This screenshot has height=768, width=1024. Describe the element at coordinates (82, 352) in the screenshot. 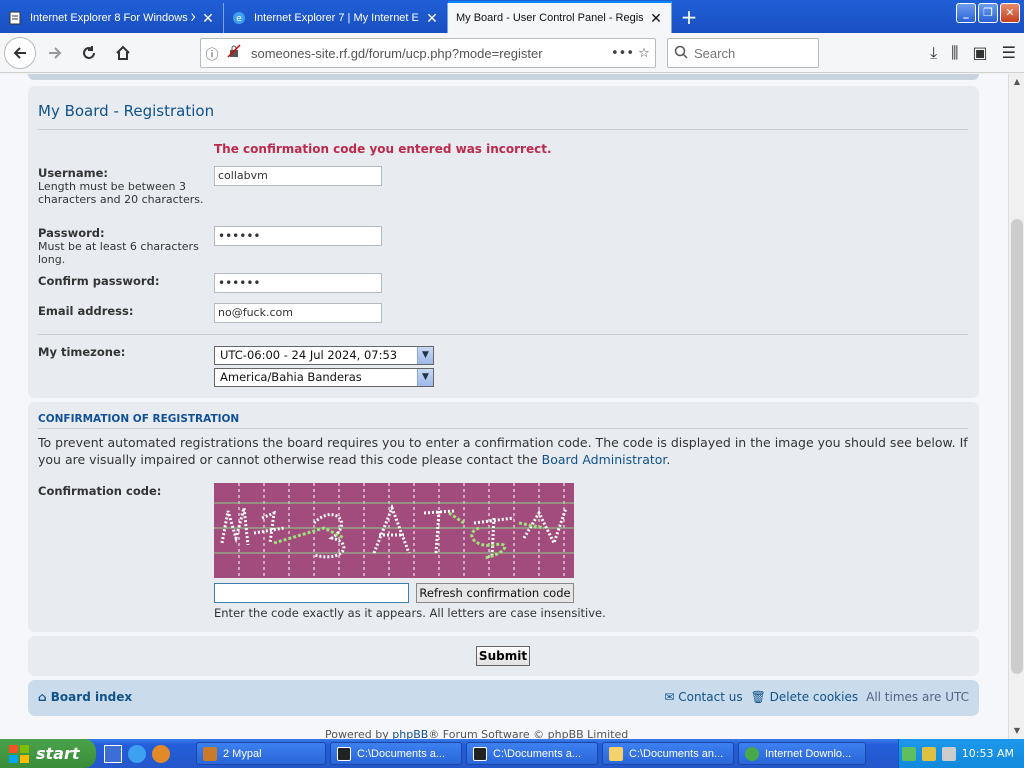

I see `timezone-label: My timezone:` at that location.